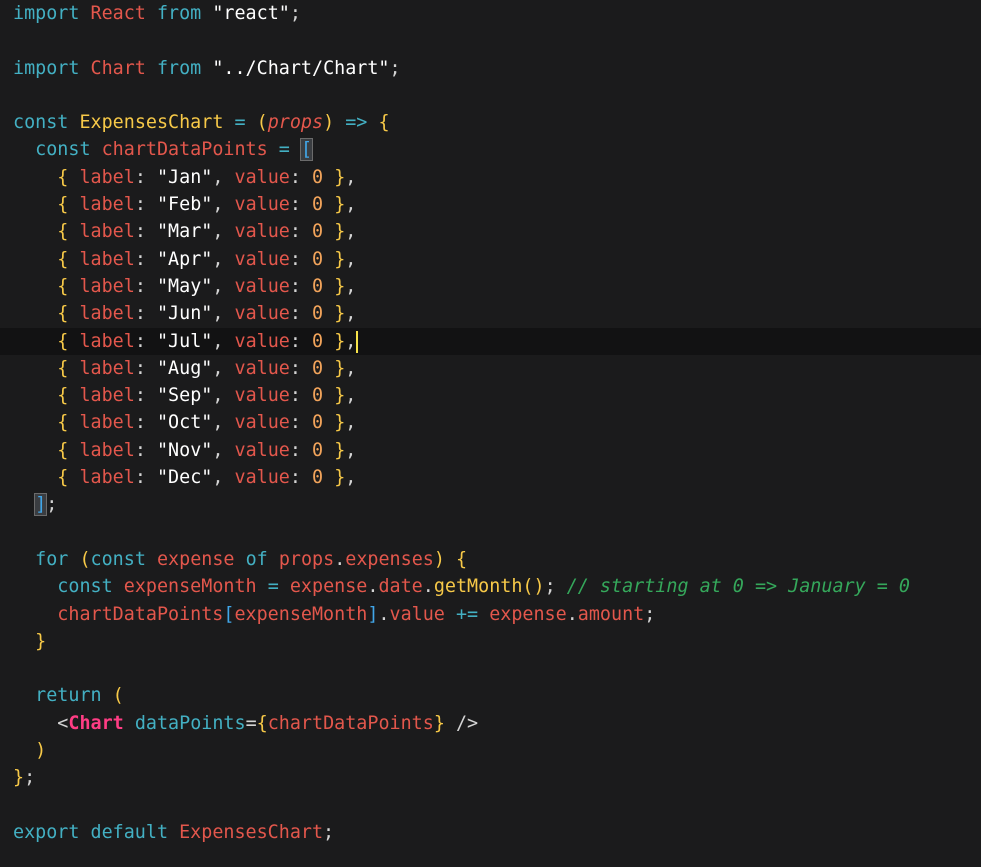 The image size is (981, 867). I want to click on code-token: expense, so click(528, 614).